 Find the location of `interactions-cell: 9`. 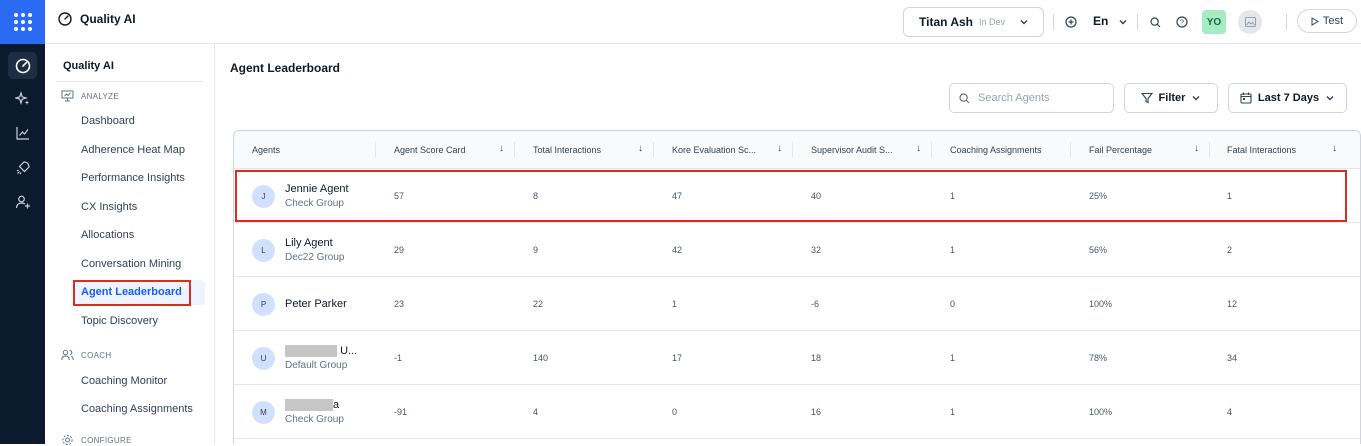

interactions-cell: 9 is located at coordinates (536, 250).